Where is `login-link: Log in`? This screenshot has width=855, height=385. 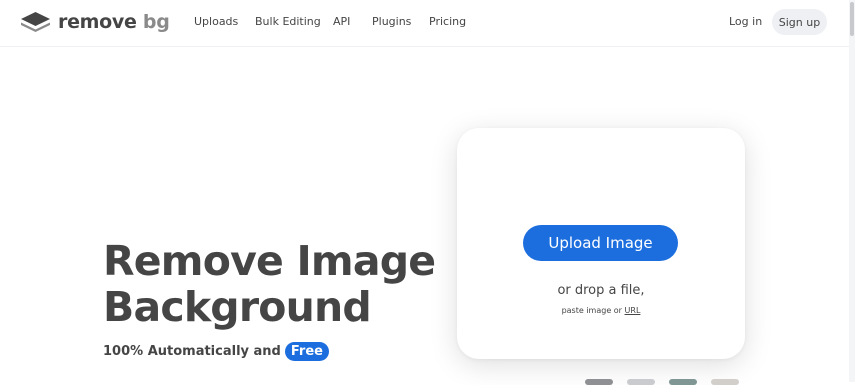
login-link: Log in is located at coordinates (745, 21).